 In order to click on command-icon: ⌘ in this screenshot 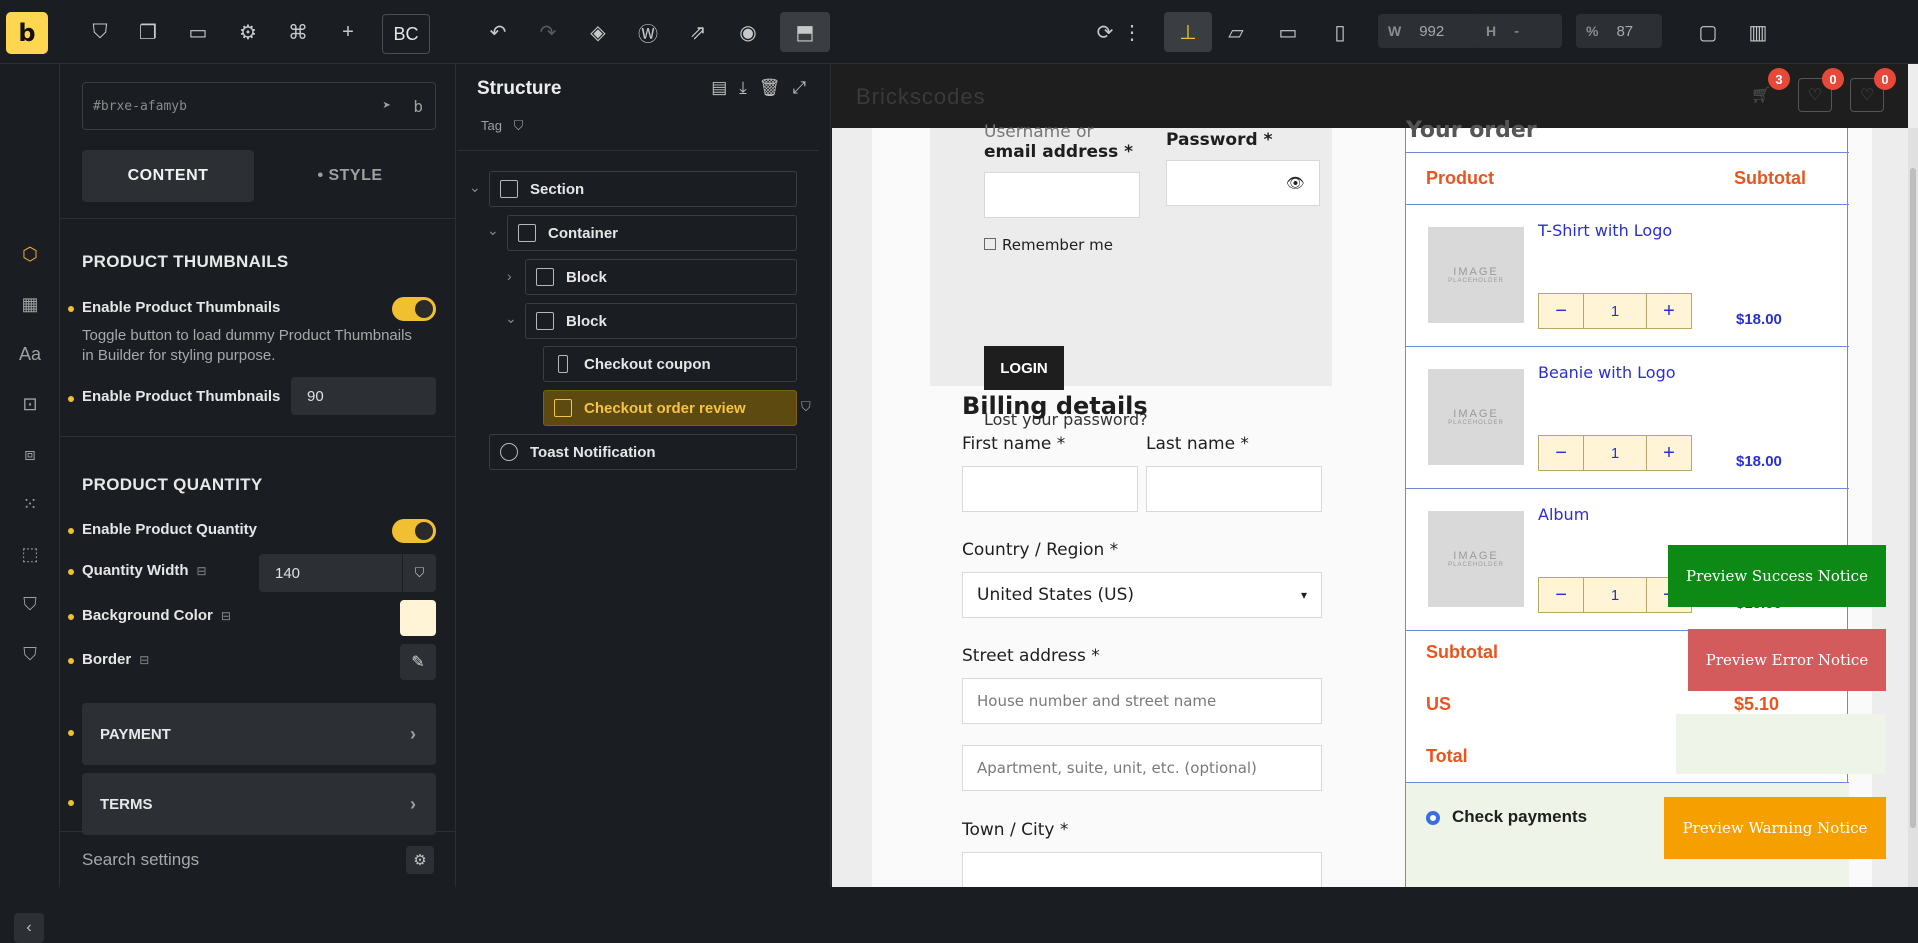, I will do `click(298, 32)`.